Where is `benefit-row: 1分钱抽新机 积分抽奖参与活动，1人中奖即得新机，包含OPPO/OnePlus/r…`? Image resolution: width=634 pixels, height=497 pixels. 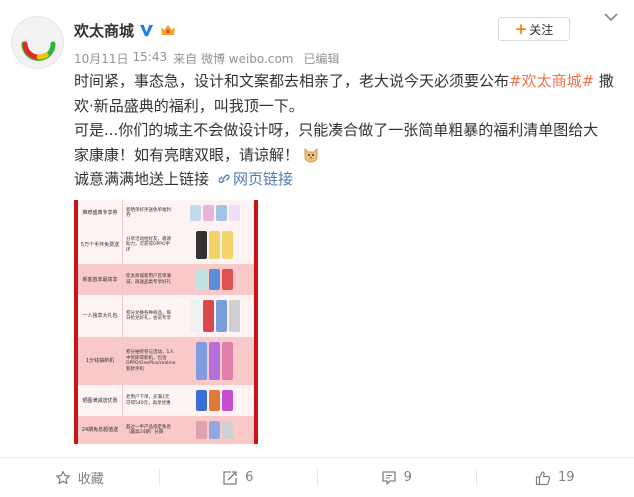
benefit-row: 1分钱抽新机 积分抽奖参与活动，1人中奖即得新机，包含OPPO/OnePlus/r… is located at coordinates (166, 361).